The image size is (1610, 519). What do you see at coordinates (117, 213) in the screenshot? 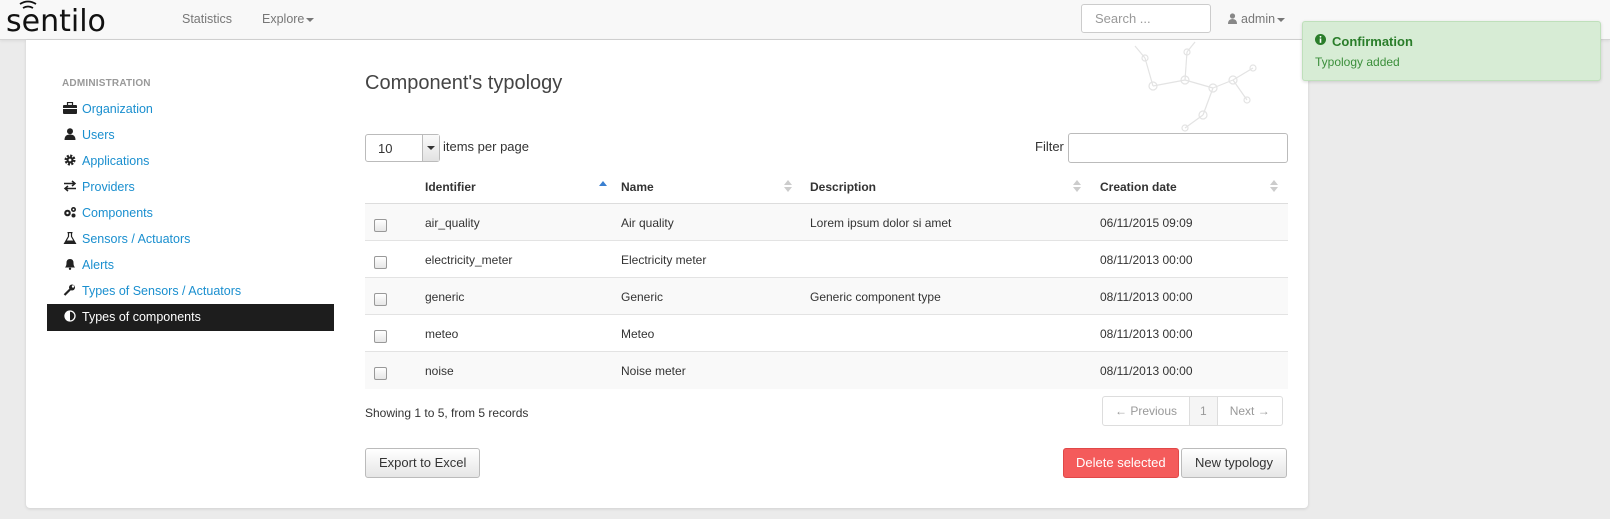
I see `sidebar-item-label: Components` at bounding box center [117, 213].